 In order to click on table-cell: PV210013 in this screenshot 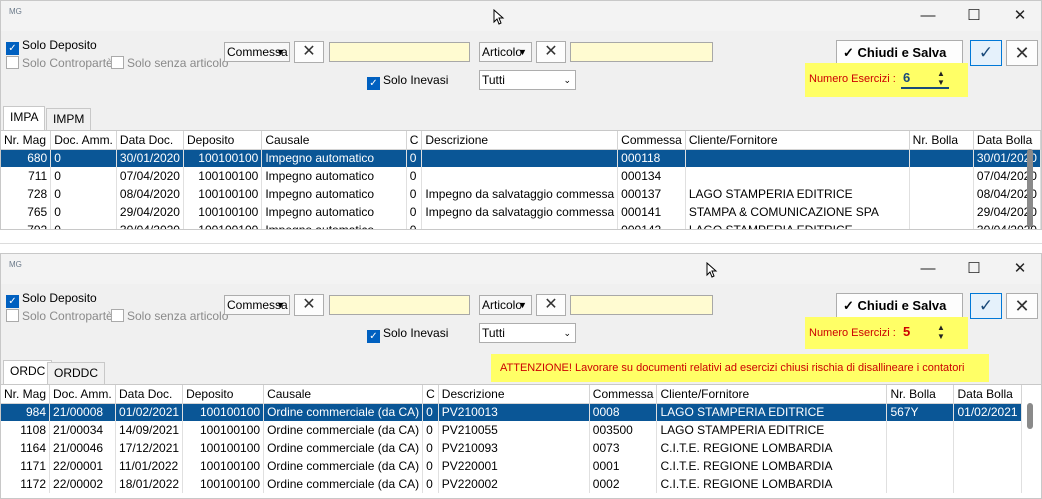, I will do `click(514, 412)`.